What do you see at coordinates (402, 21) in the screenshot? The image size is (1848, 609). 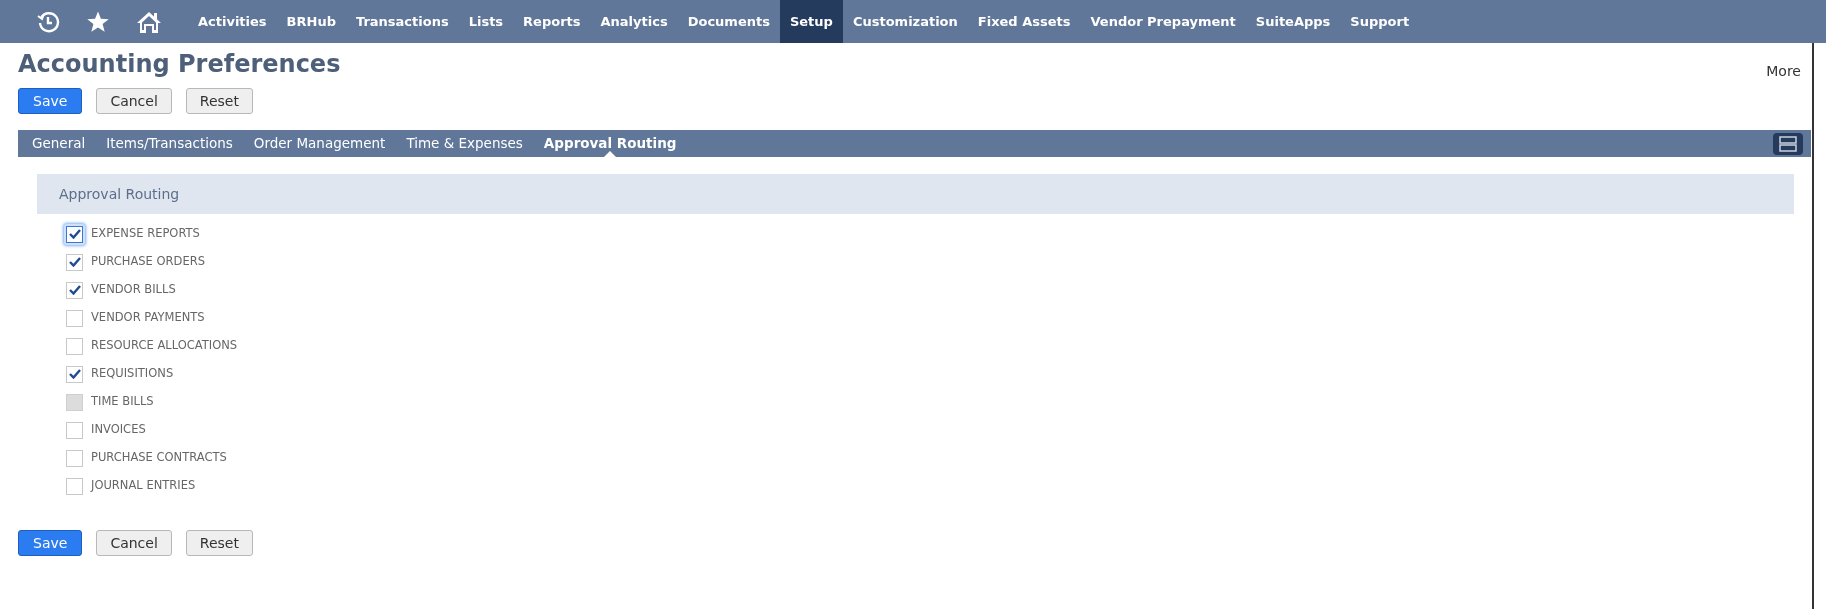 I see `nav-menu-item: Transactions` at bounding box center [402, 21].